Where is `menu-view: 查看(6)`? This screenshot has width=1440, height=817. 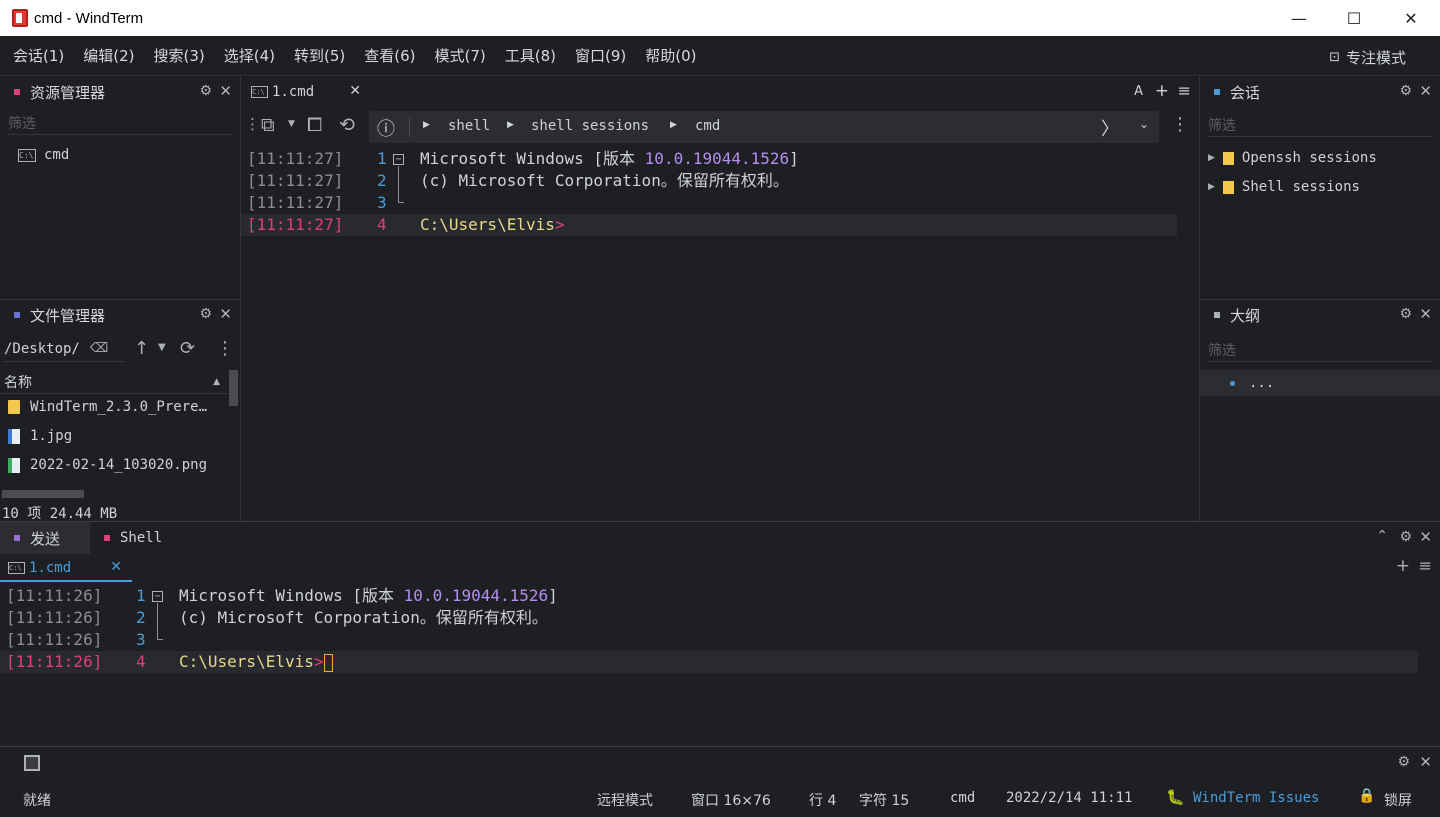
menu-view: 查看(6) is located at coordinates (389, 55).